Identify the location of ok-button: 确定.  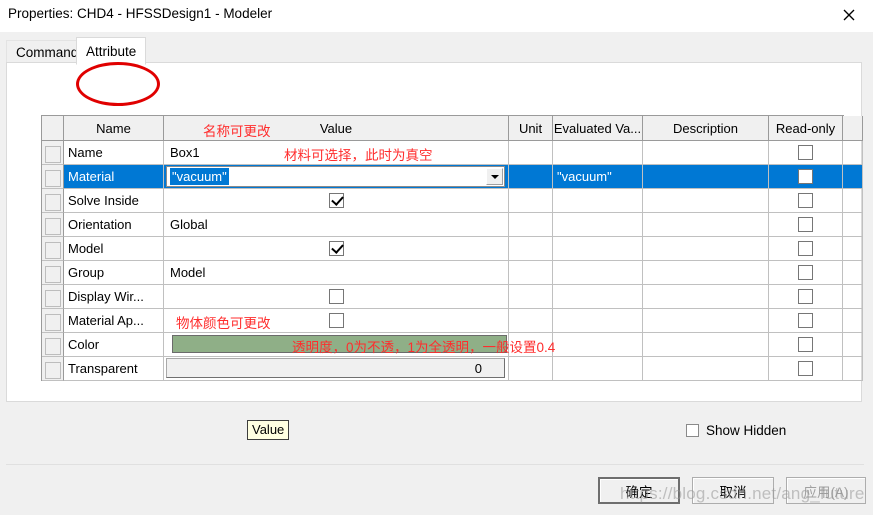
(639, 490).